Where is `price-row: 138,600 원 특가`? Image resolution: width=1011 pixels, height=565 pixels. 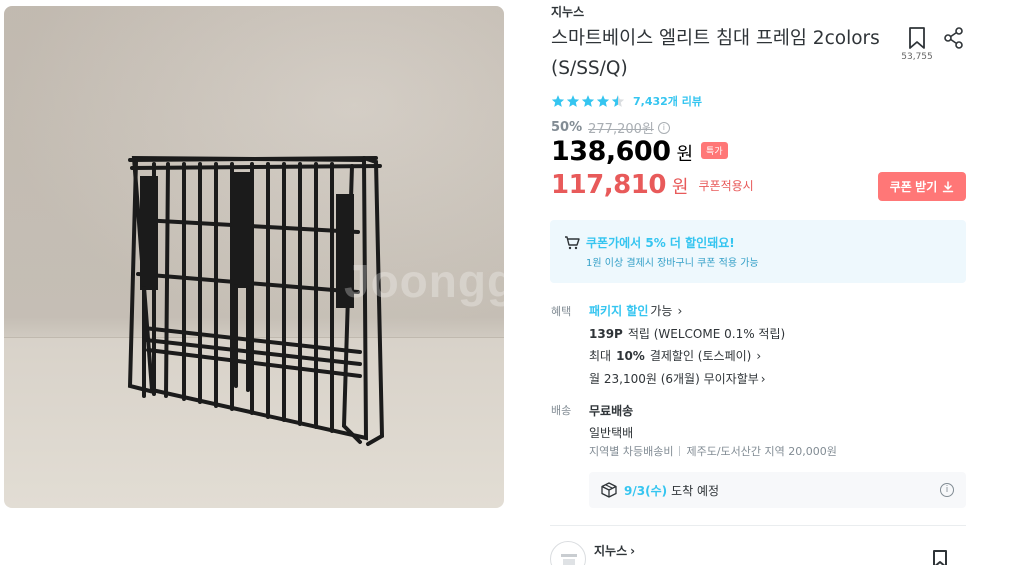 price-row: 138,600 원 특가 is located at coordinates (639, 151).